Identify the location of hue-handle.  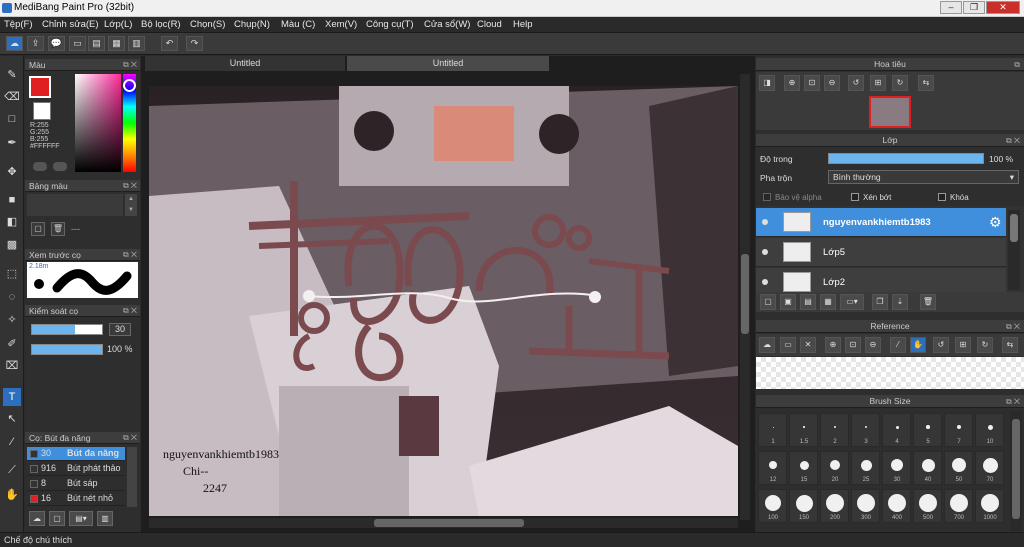
(129, 85).